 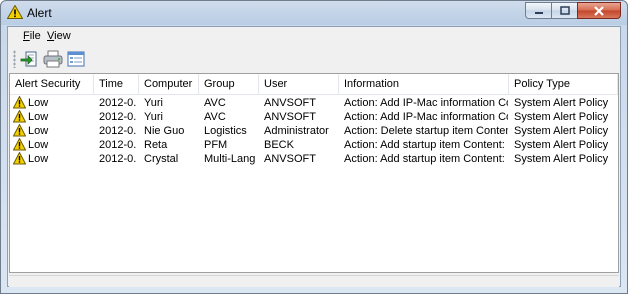 What do you see at coordinates (116, 84) in the screenshot?
I see `column-header-time: Time` at bounding box center [116, 84].